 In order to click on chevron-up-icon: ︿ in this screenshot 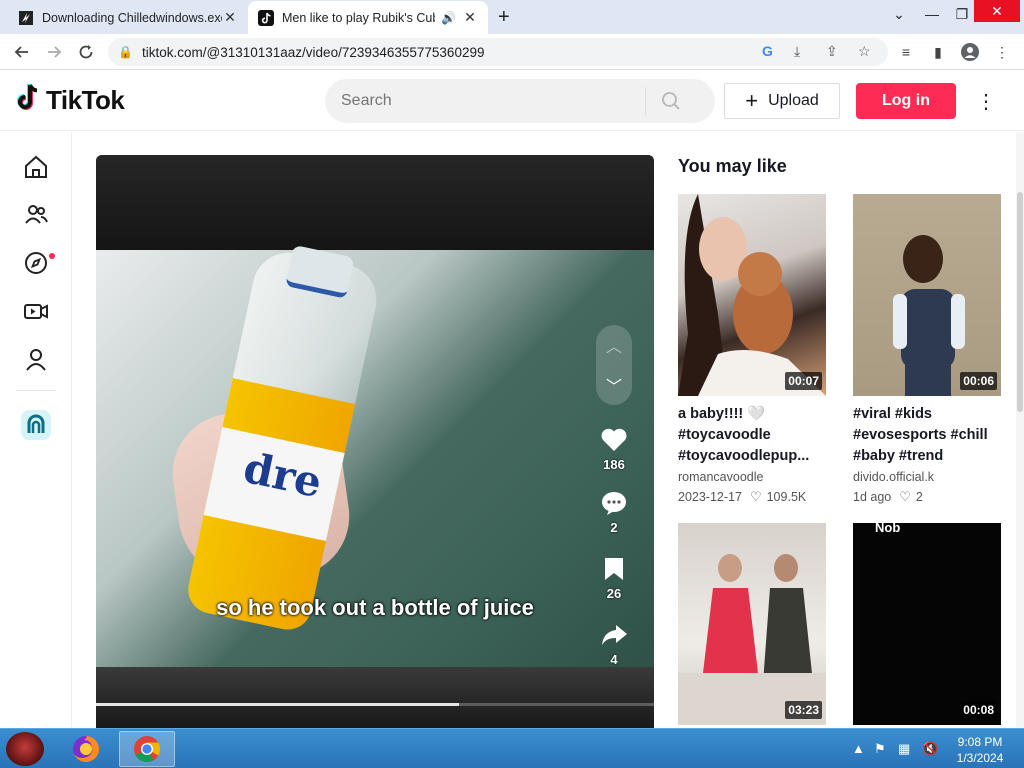, I will do `click(614, 345)`.